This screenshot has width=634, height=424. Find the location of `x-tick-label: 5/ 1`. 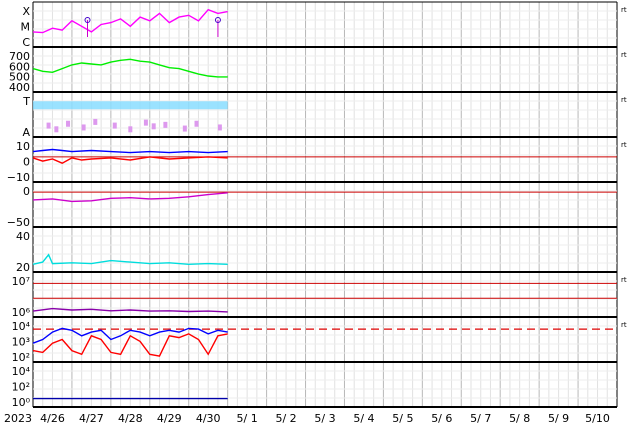

x-tick-label: 5/ 1 is located at coordinates (247, 418).